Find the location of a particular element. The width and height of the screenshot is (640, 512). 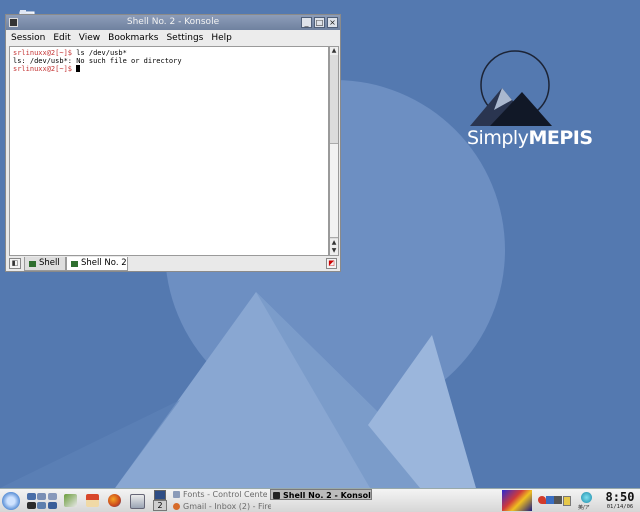

clock: 8:50 01/14/06 is located at coordinates (620, 501).